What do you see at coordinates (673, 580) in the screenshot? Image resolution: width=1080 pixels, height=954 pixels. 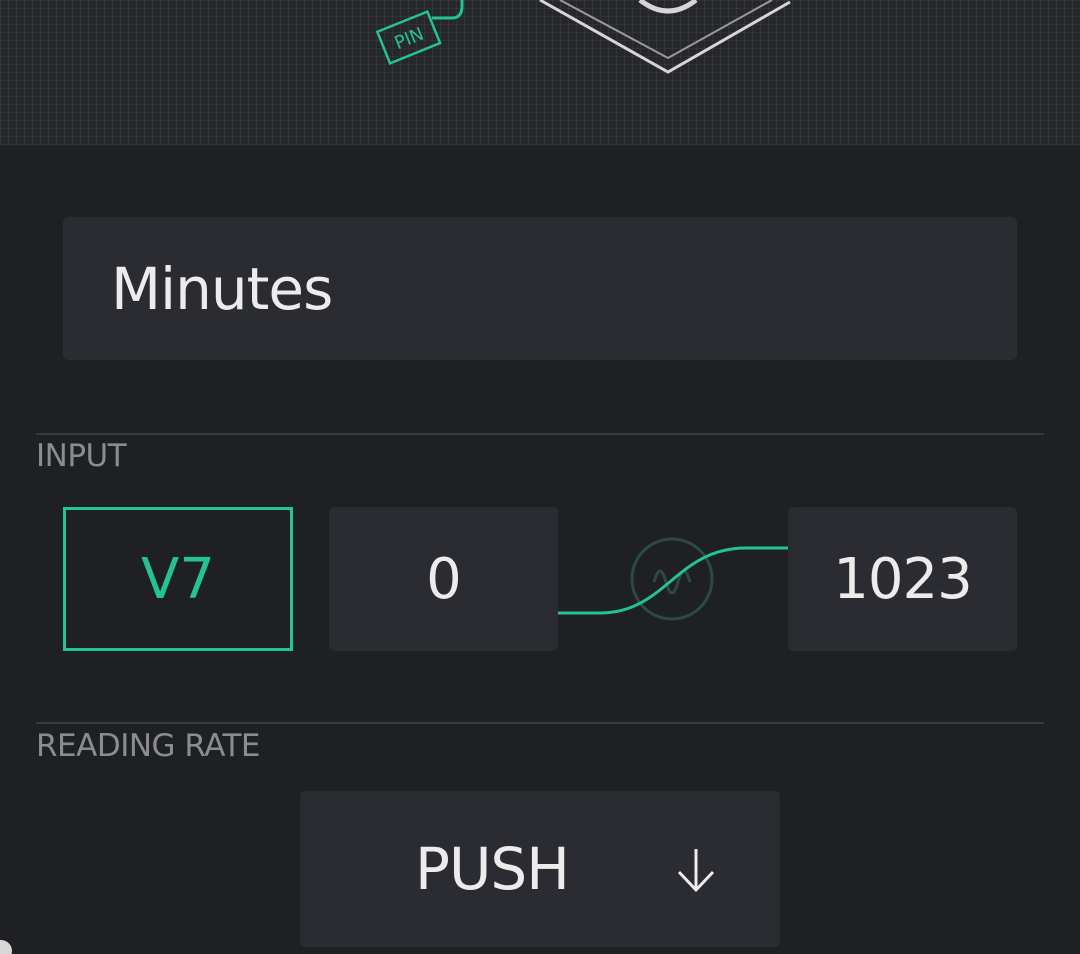 I see `mapping-toggle-icon` at bounding box center [673, 580].